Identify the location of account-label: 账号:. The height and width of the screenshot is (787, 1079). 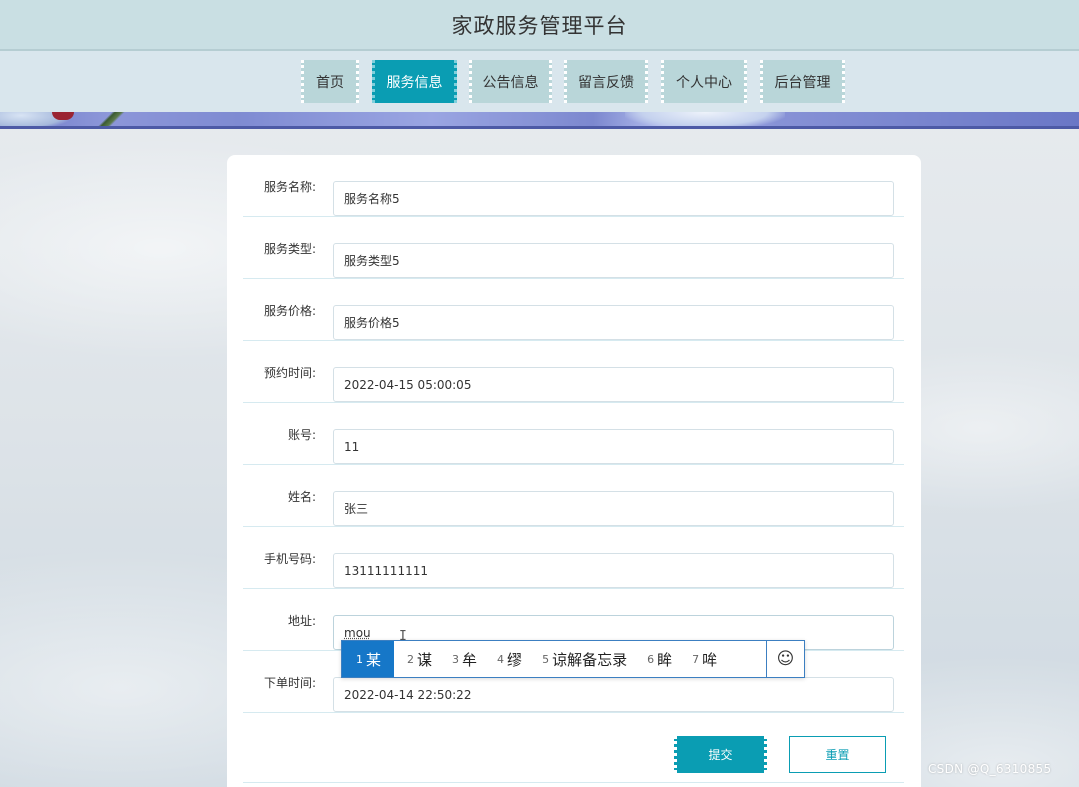
(301, 434).